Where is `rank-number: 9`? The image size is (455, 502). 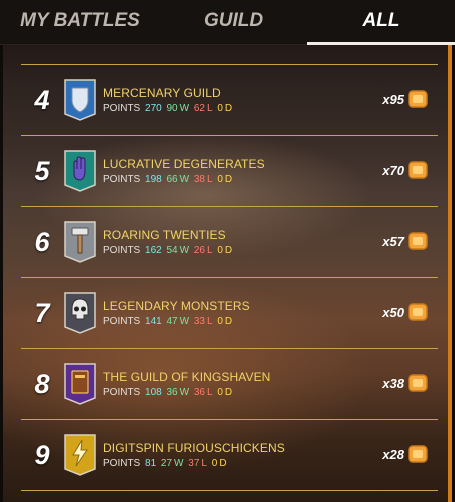 rank-number: 9 is located at coordinates (42, 455).